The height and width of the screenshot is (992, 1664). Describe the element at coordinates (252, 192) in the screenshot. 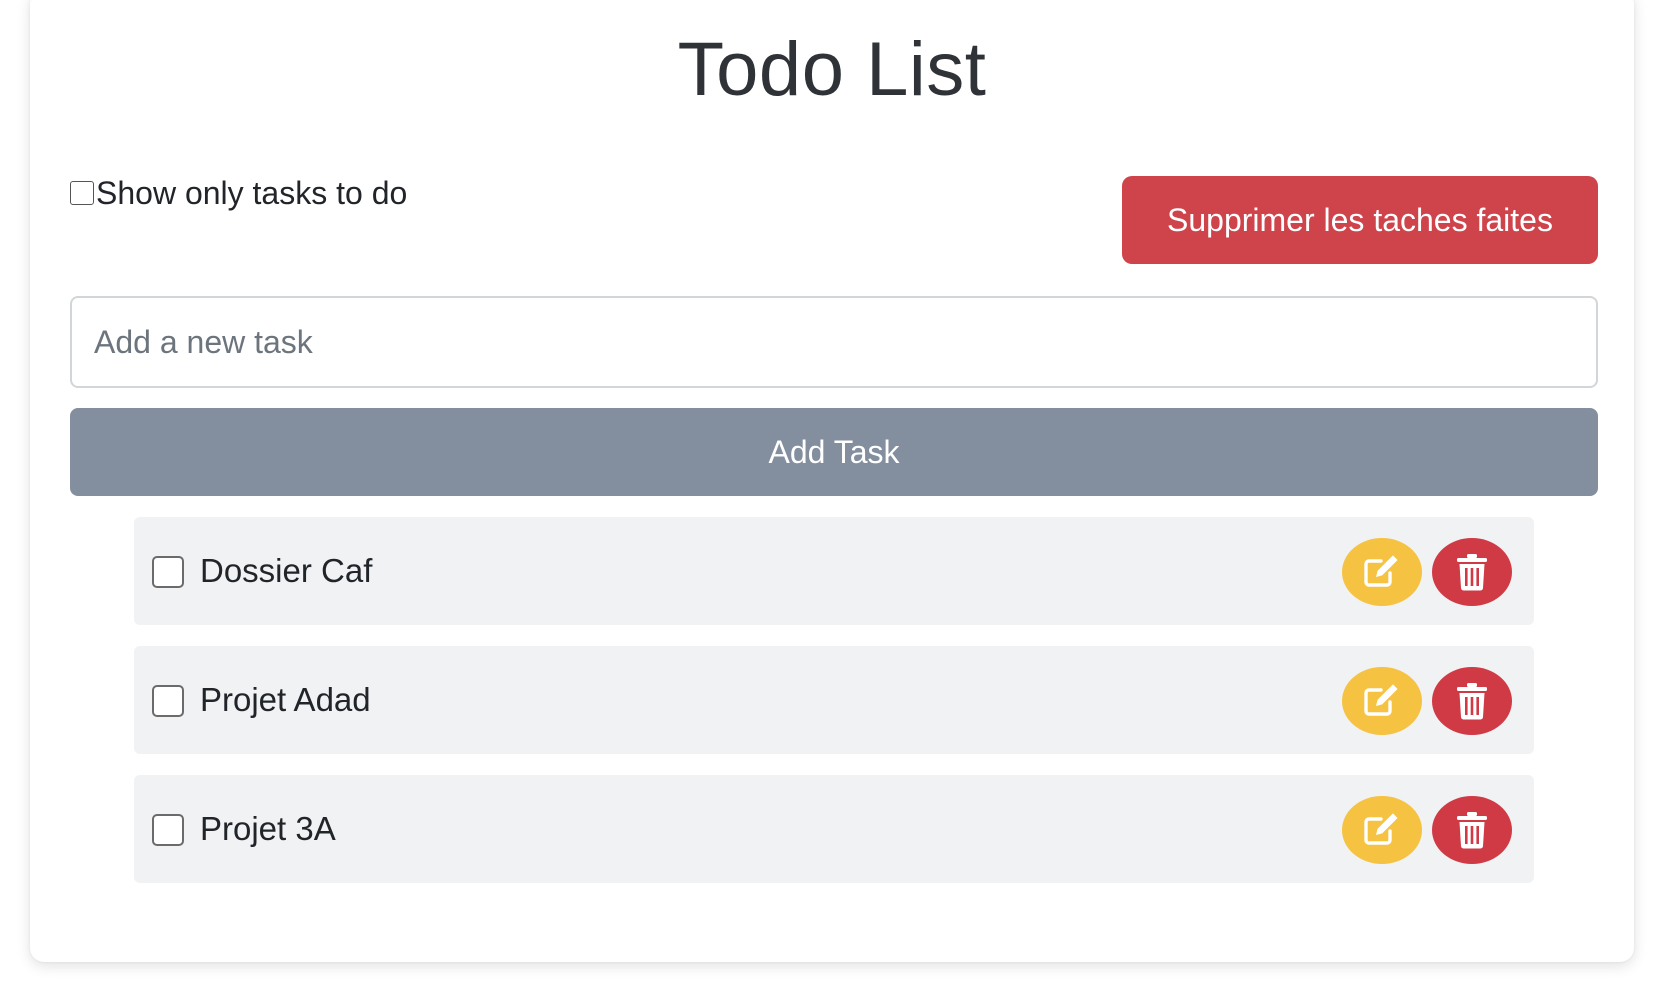

I see `show-todo-only-label: Show only tasks to do` at that location.